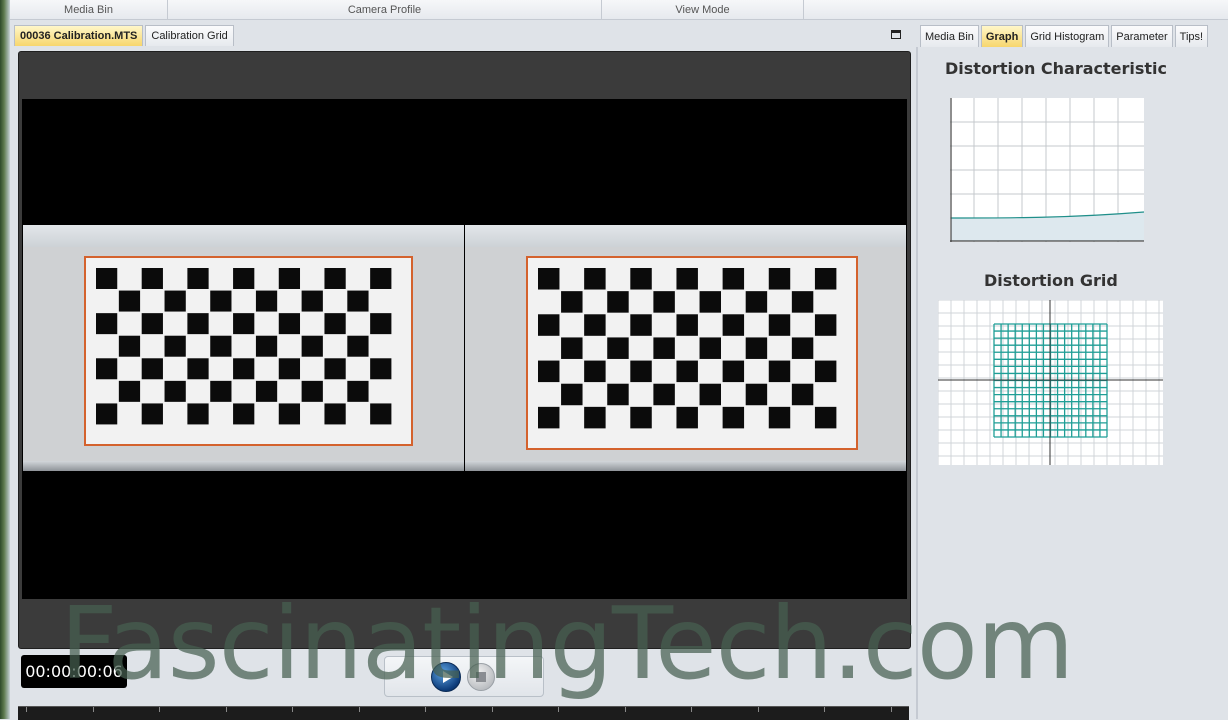 This screenshot has height=720, width=1228. I want to click on tab-calibration-grid: Calibration Grid, so click(189, 35).